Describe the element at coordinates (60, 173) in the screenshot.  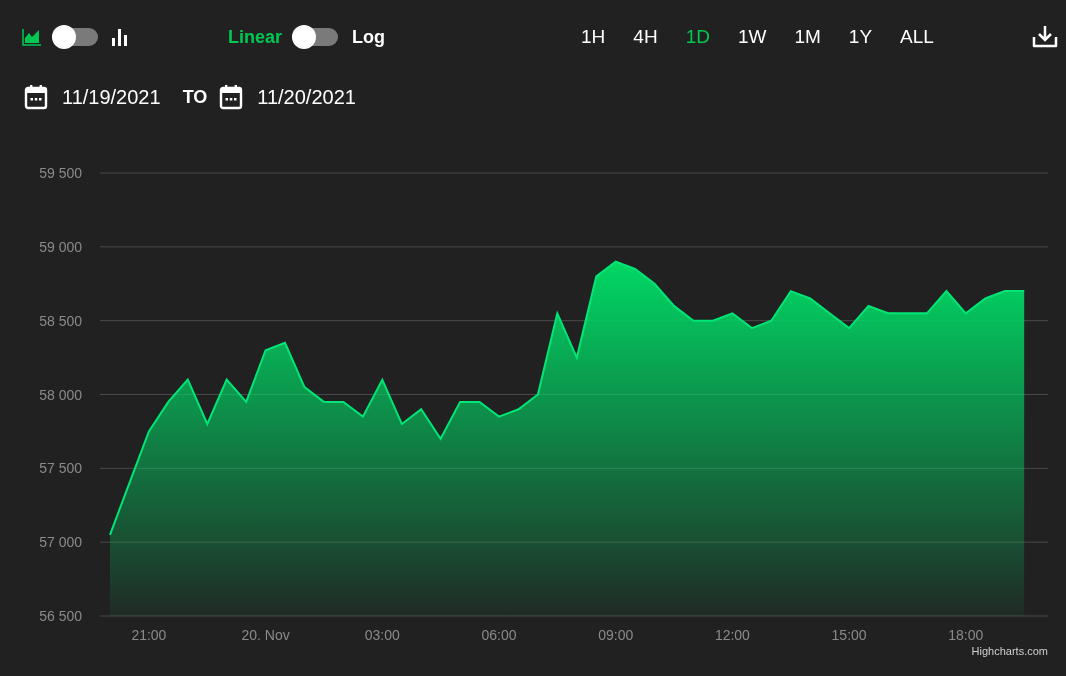
I see `y-axis-label: 59 500` at that location.